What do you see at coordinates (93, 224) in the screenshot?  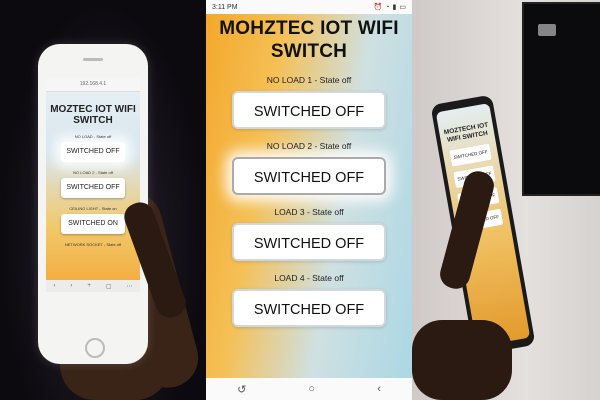 I see `left-switch-button: SWITCHED ON` at bounding box center [93, 224].